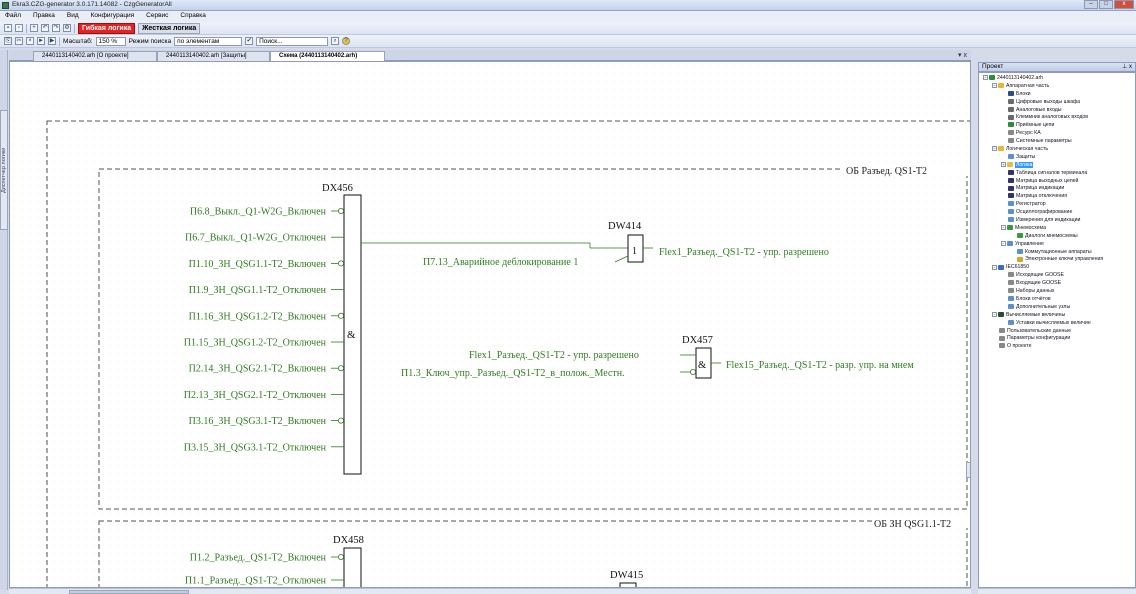  I want to click on menu-view: Вид, so click(73, 15).